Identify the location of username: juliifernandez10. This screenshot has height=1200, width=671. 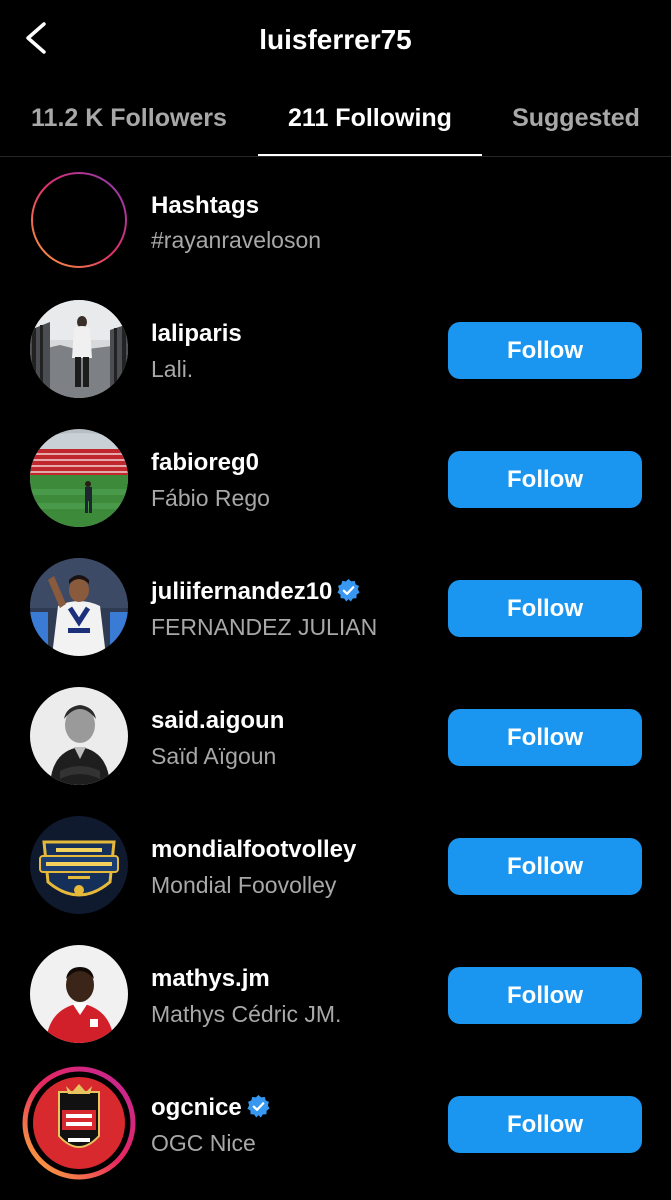
(256, 592).